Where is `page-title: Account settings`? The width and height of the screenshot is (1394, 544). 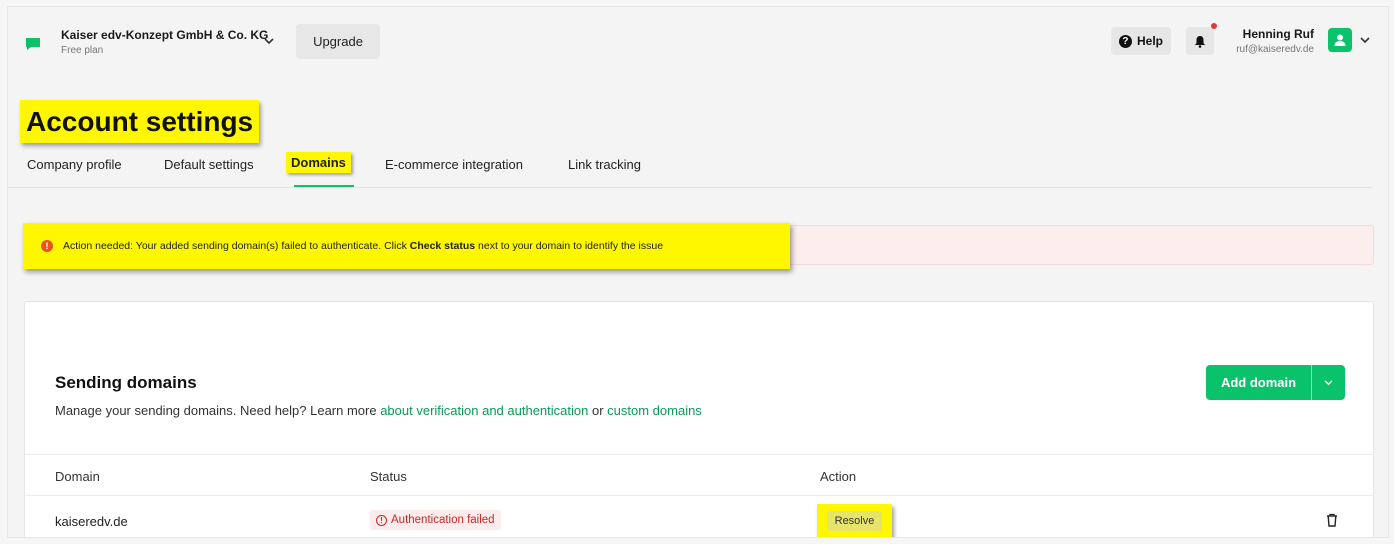 page-title: Account settings is located at coordinates (140, 121).